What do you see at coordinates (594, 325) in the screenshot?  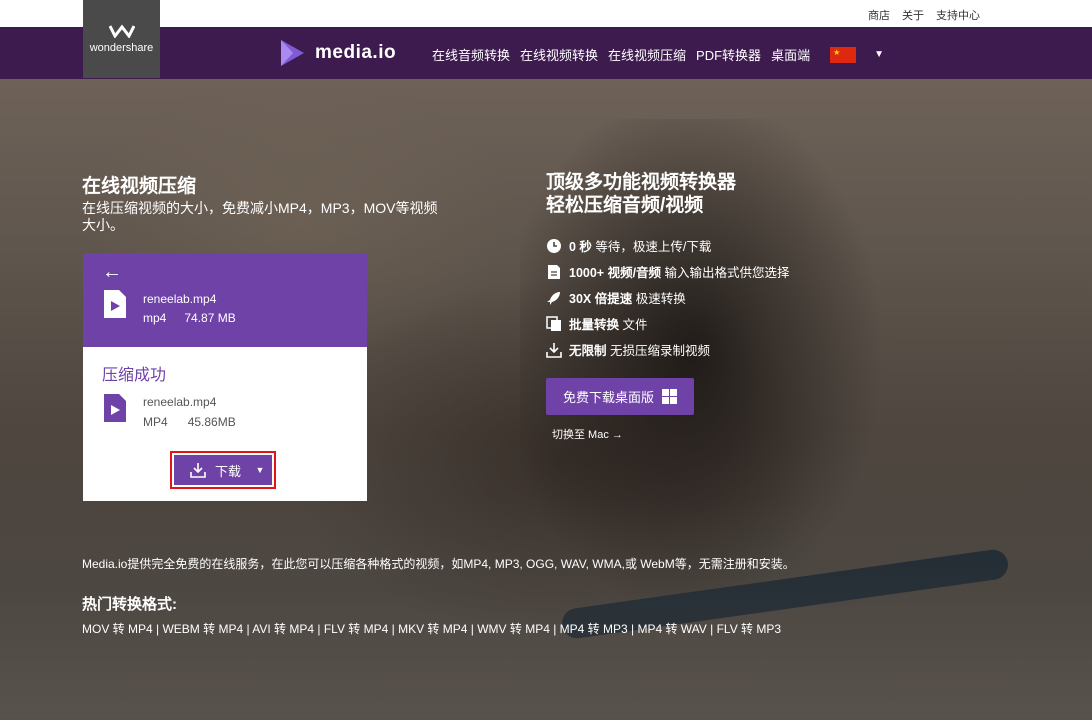 I see `feature-bold: 批量转换` at bounding box center [594, 325].